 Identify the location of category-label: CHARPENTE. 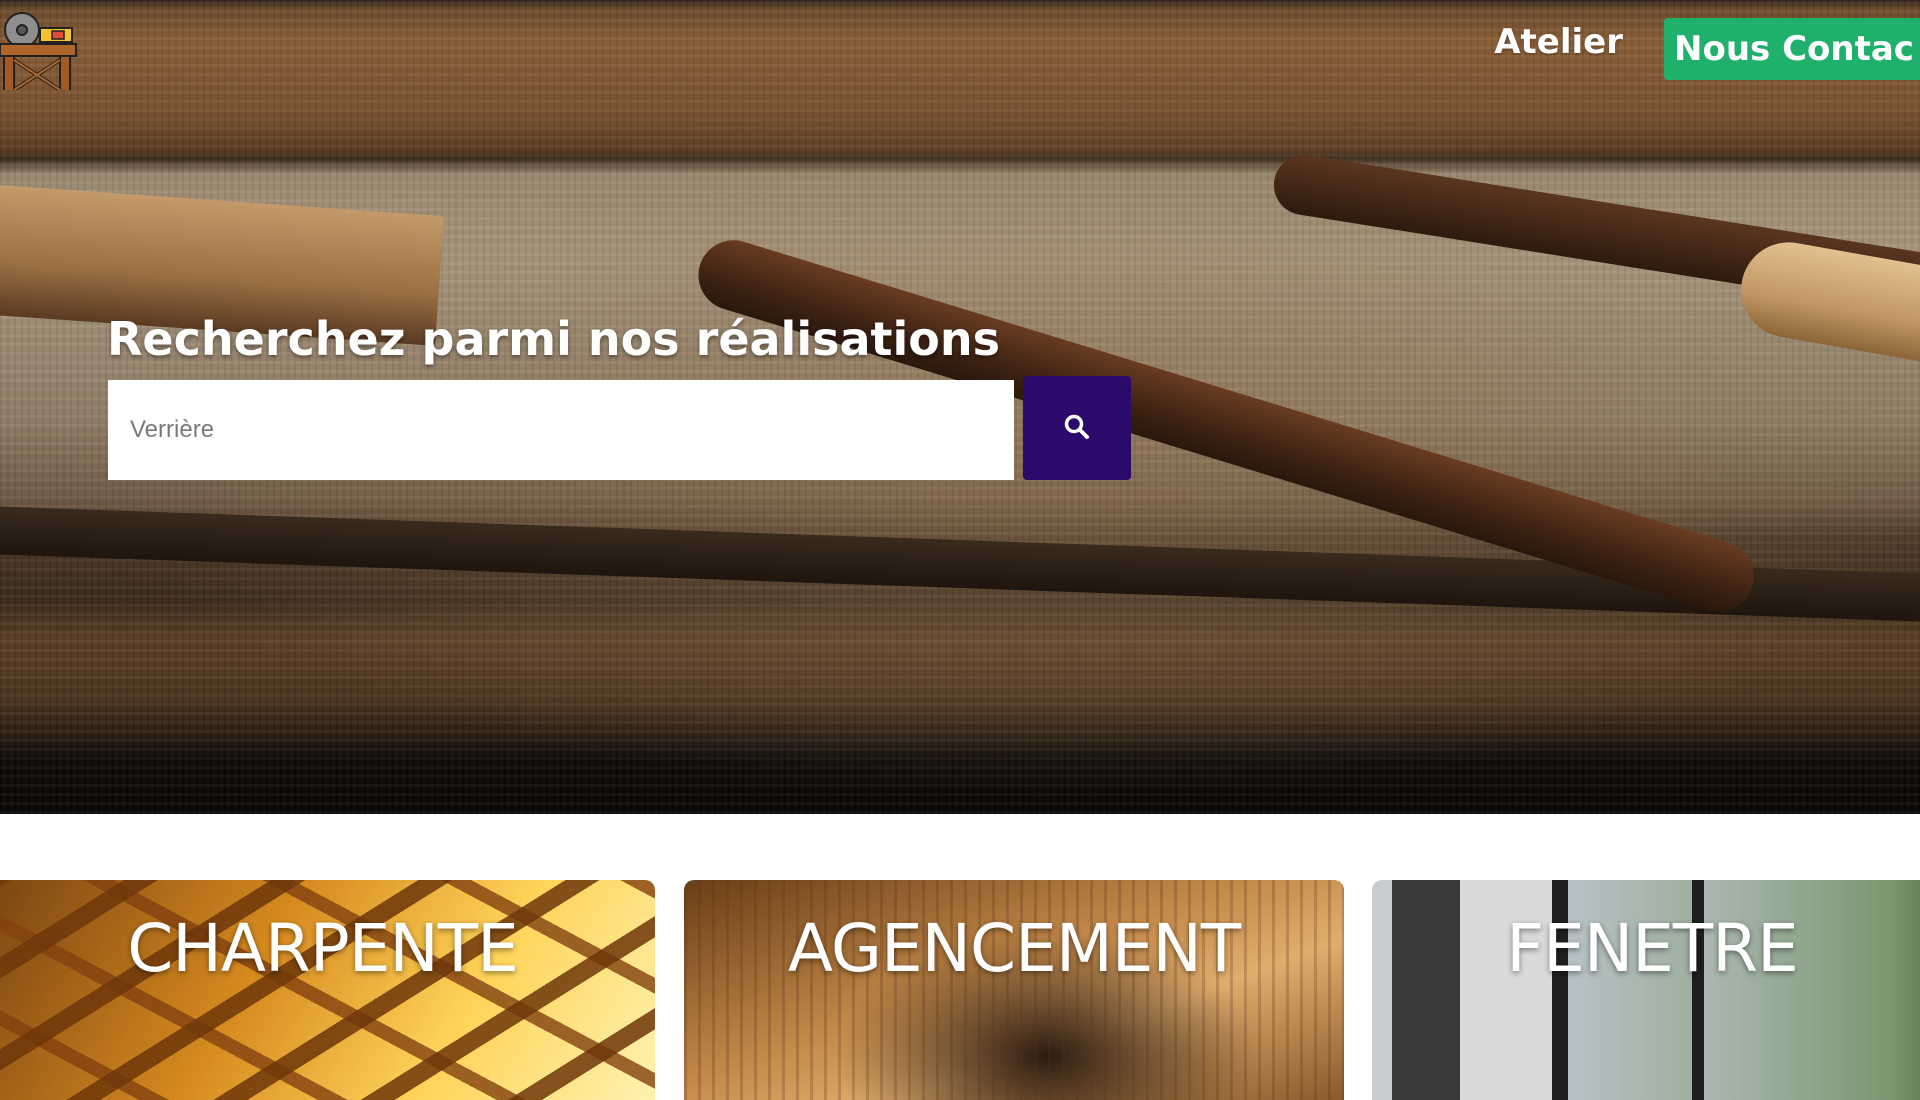
(323, 948).